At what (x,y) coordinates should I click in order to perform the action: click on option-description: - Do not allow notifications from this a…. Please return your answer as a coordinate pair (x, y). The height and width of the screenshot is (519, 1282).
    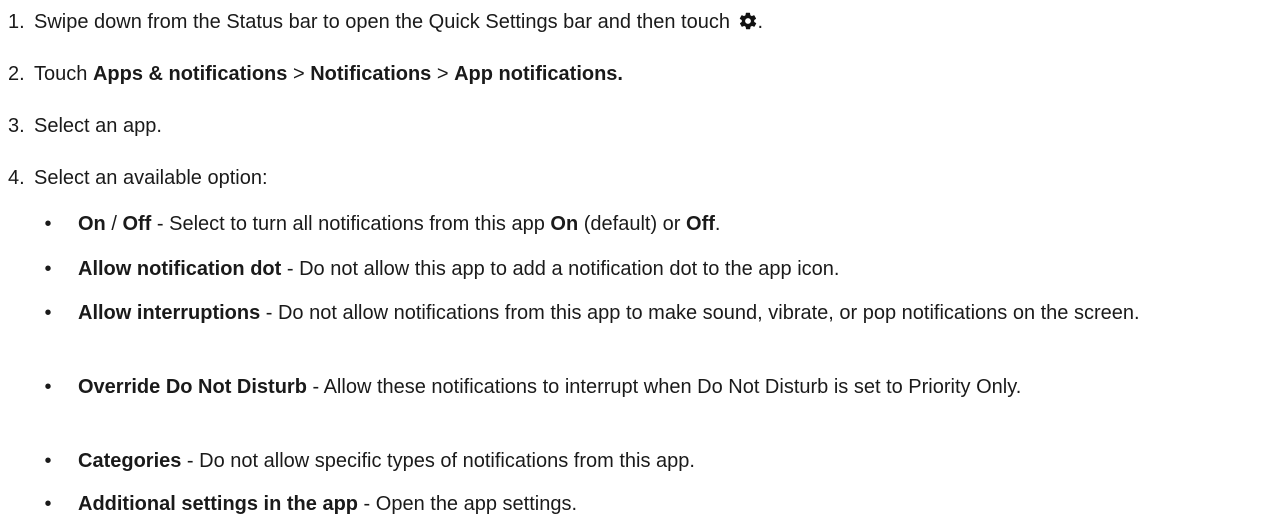
    Looking at the image, I should click on (700, 313).